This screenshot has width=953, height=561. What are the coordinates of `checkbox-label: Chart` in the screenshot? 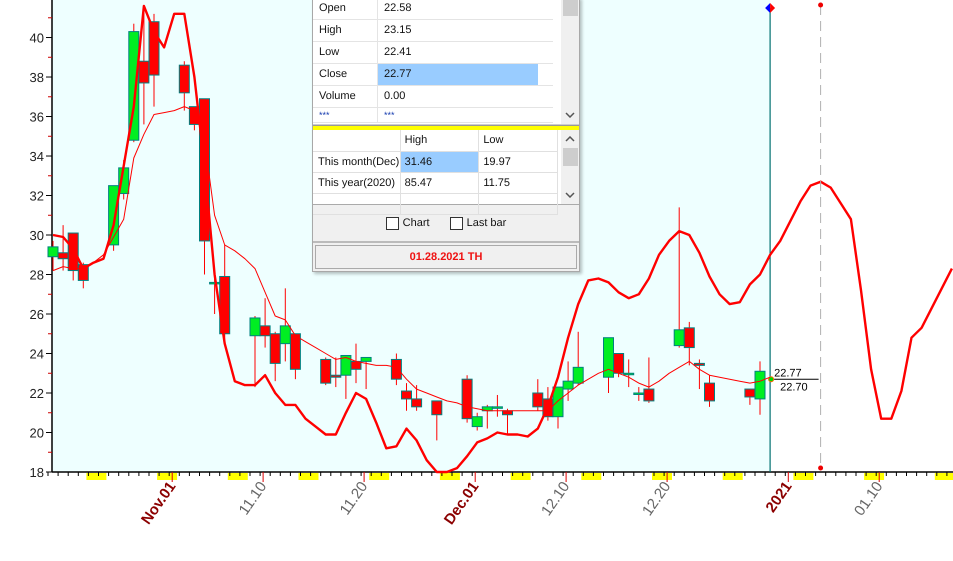 It's located at (416, 223).